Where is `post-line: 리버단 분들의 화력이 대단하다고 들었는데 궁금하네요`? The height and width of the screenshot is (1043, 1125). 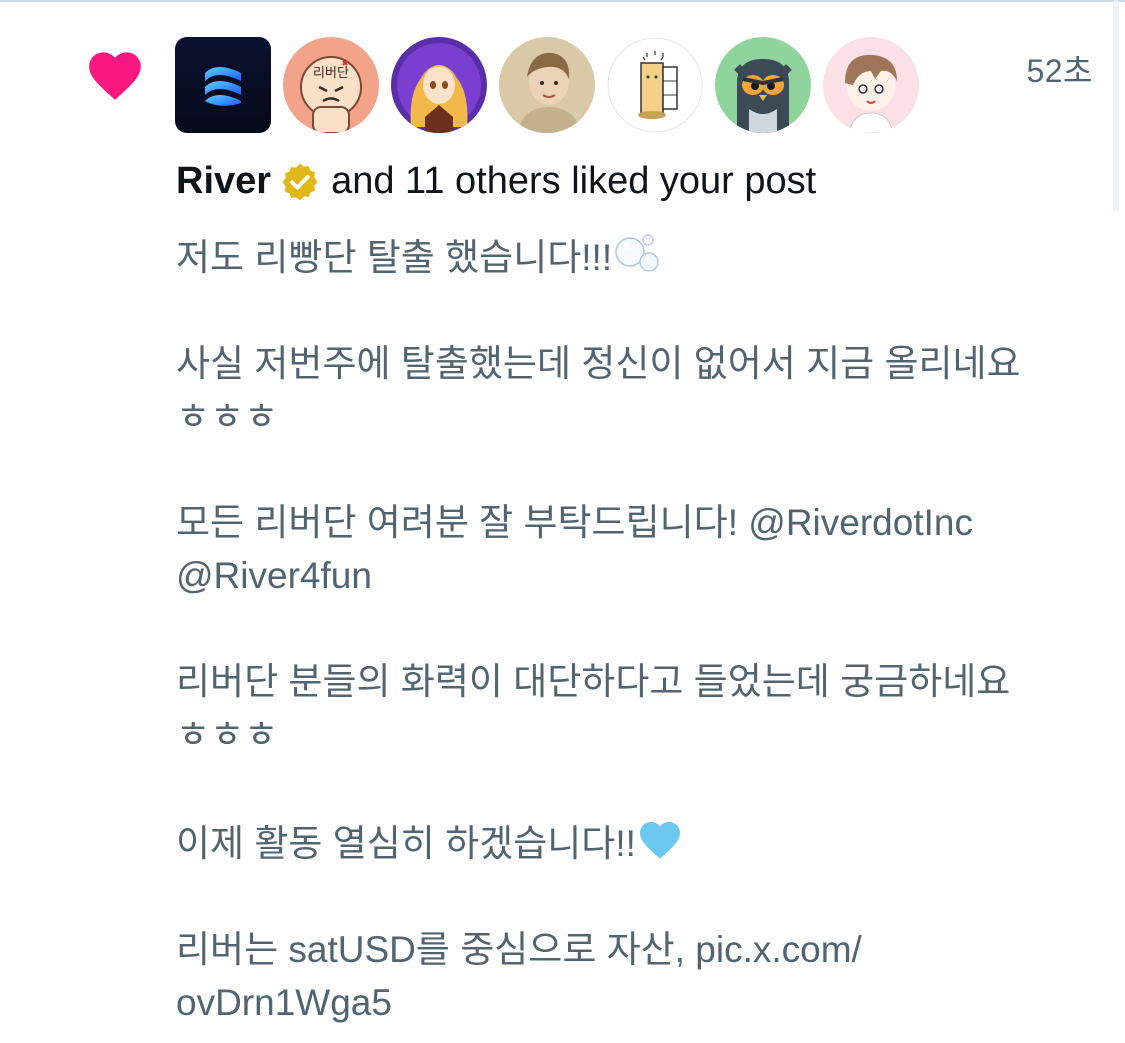 post-line: 리버단 분들의 화력이 대단하다고 들었는데 궁금하네요 is located at coordinates (593, 681).